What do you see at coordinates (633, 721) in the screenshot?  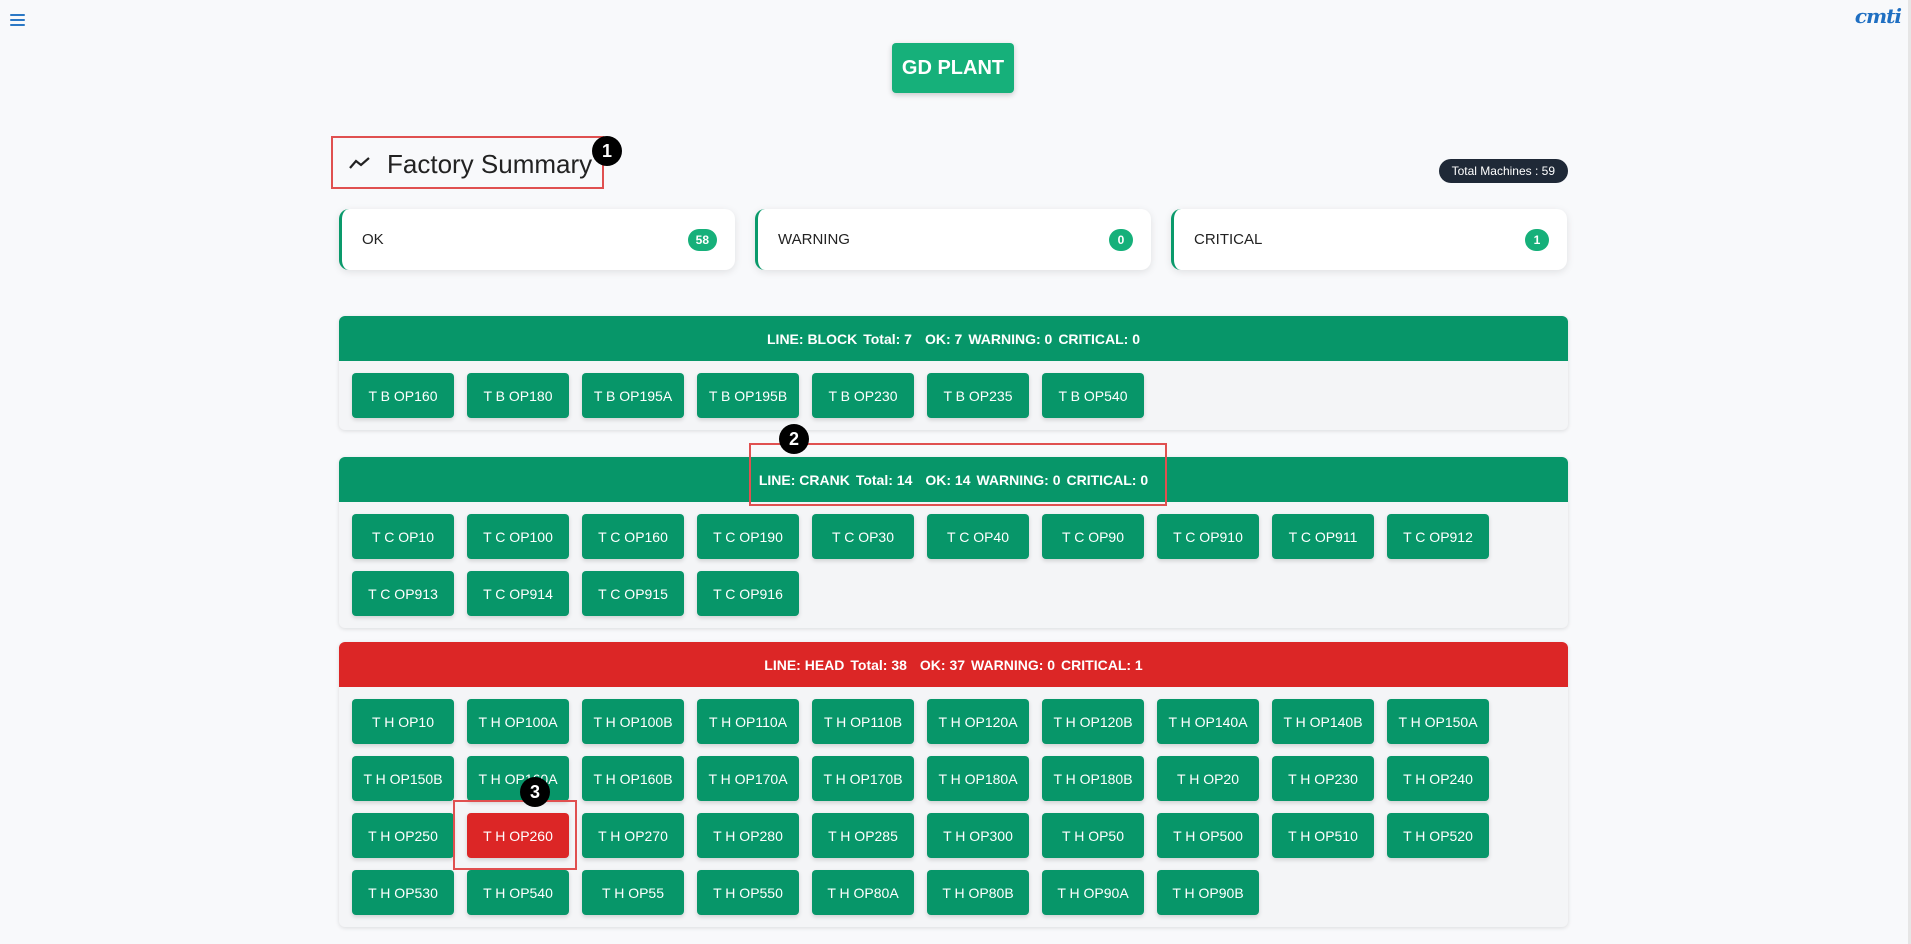 I see `machine-button: T H OP100B` at bounding box center [633, 721].